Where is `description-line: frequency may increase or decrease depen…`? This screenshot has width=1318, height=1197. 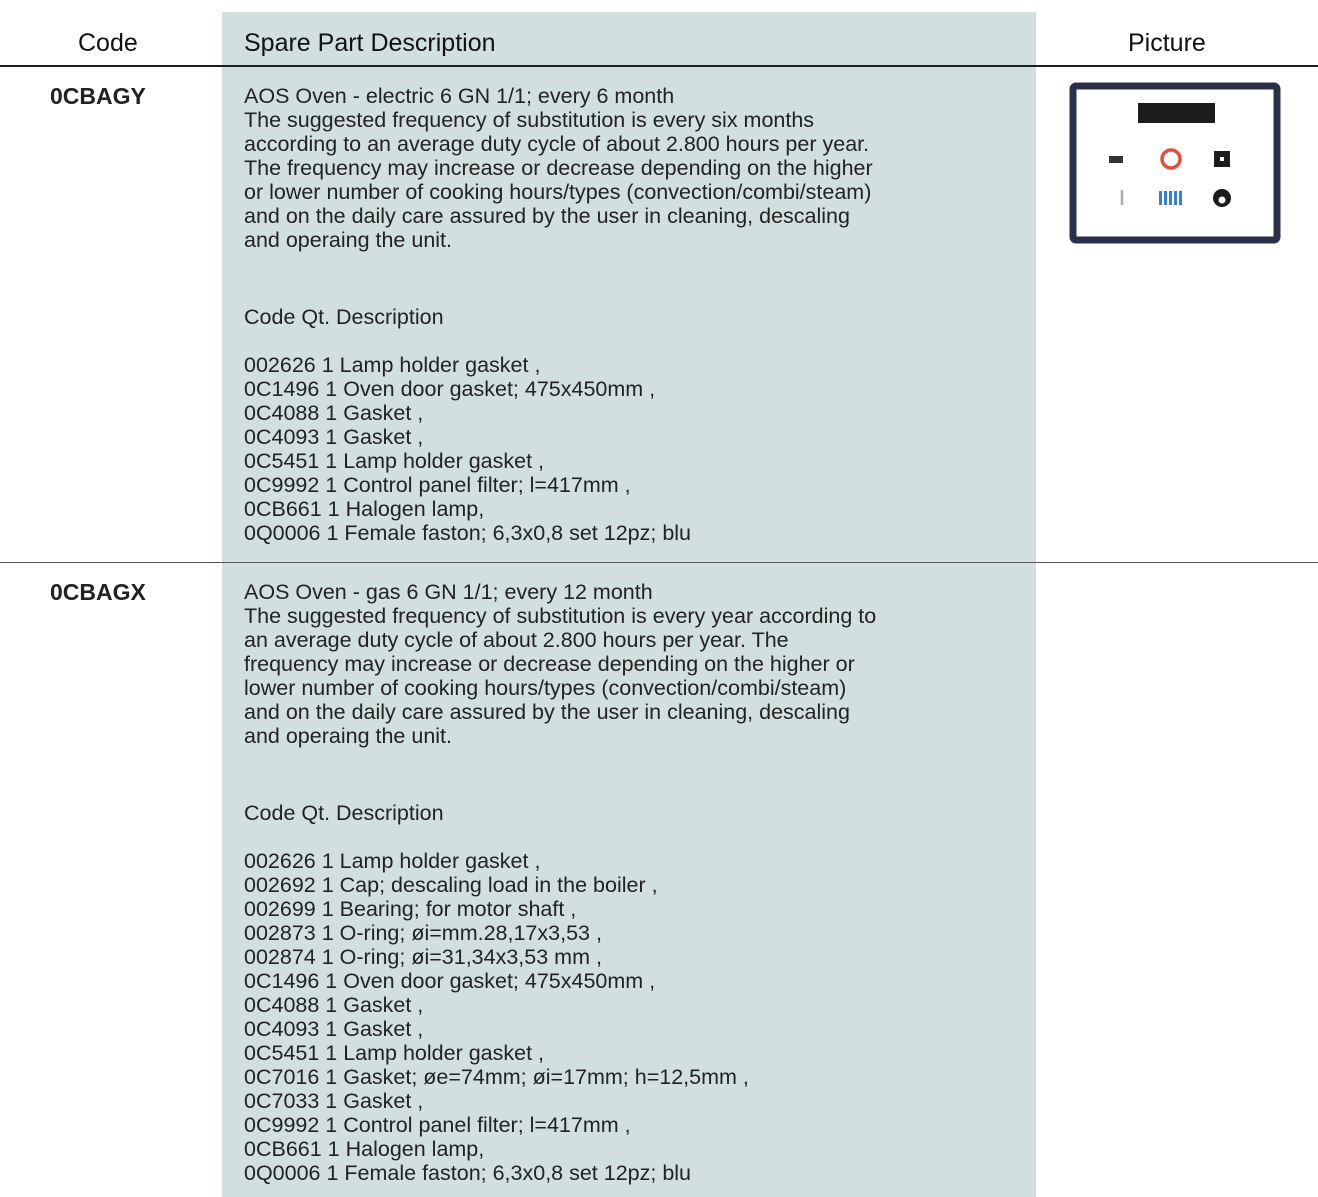
description-line: frequency may increase or decrease depen… is located at coordinates (549, 664).